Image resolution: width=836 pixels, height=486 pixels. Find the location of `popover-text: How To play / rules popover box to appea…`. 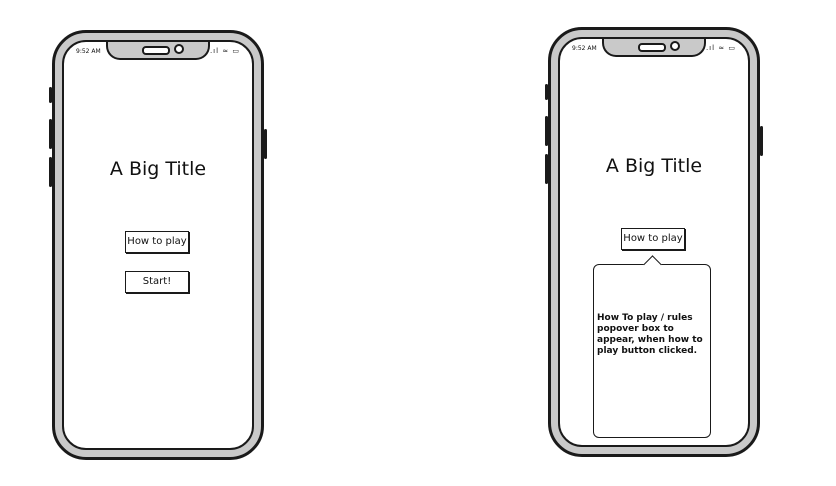

popover-text: How To play / rules popover box to appea… is located at coordinates (650, 334).